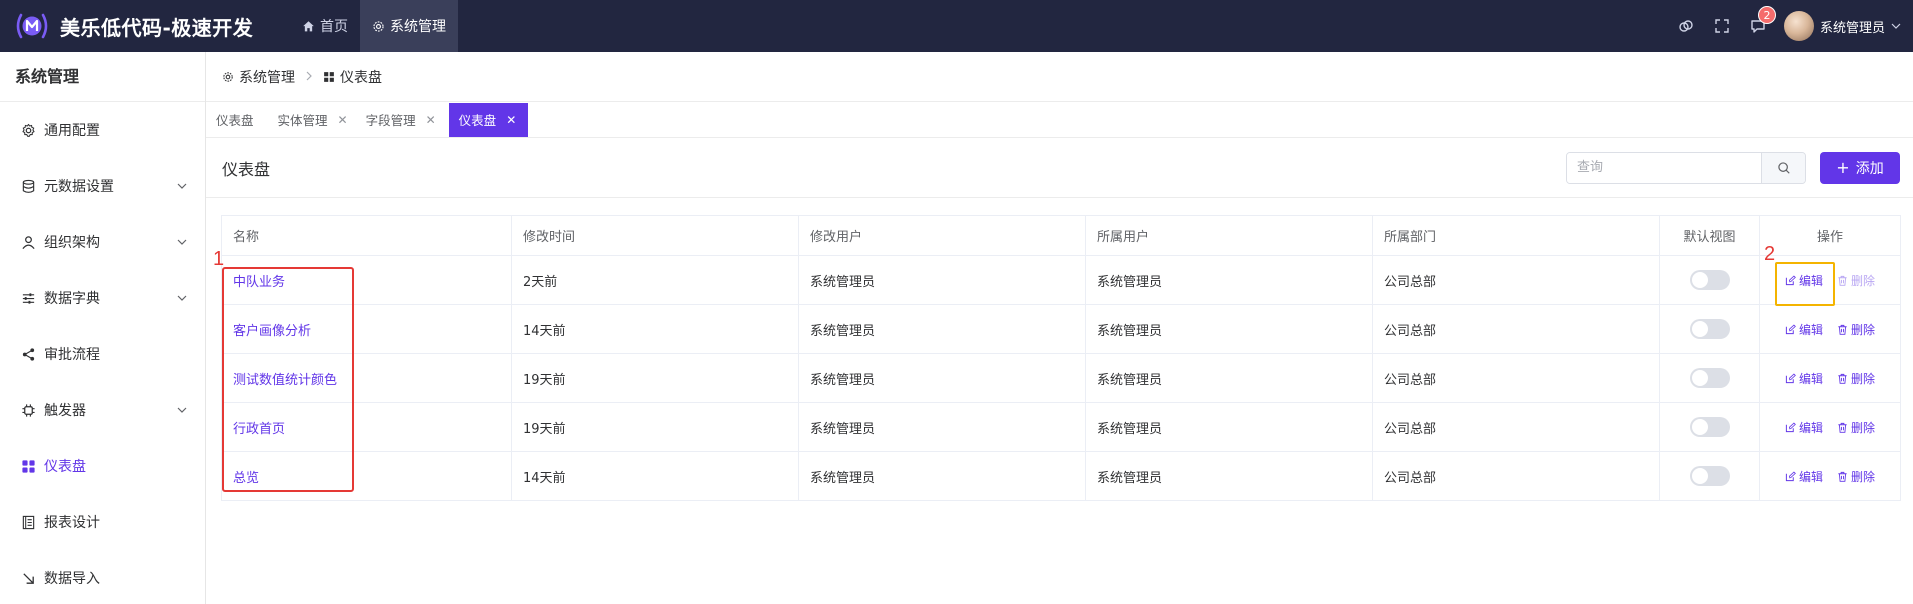  Describe the element at coordinates (28, 242) in the screenshot. I see `user-icon` at that location.